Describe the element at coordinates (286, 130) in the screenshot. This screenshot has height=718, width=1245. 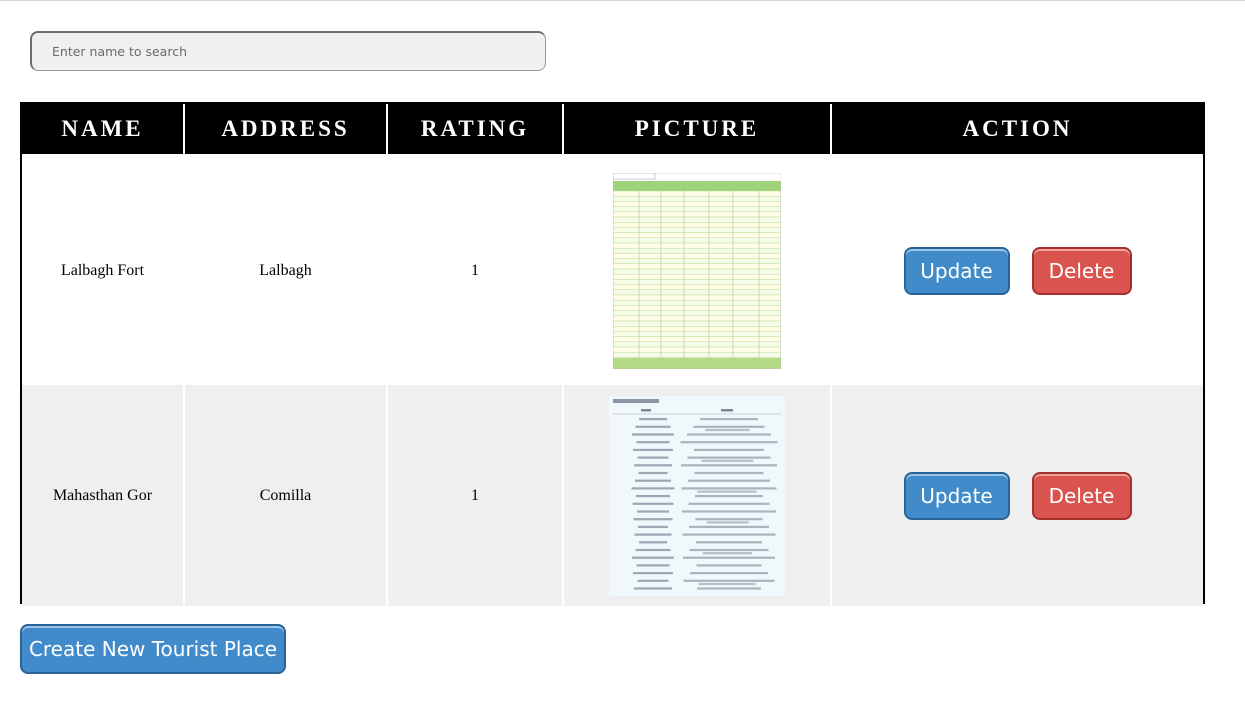
I see `header-address: ADDRESS` at that location.